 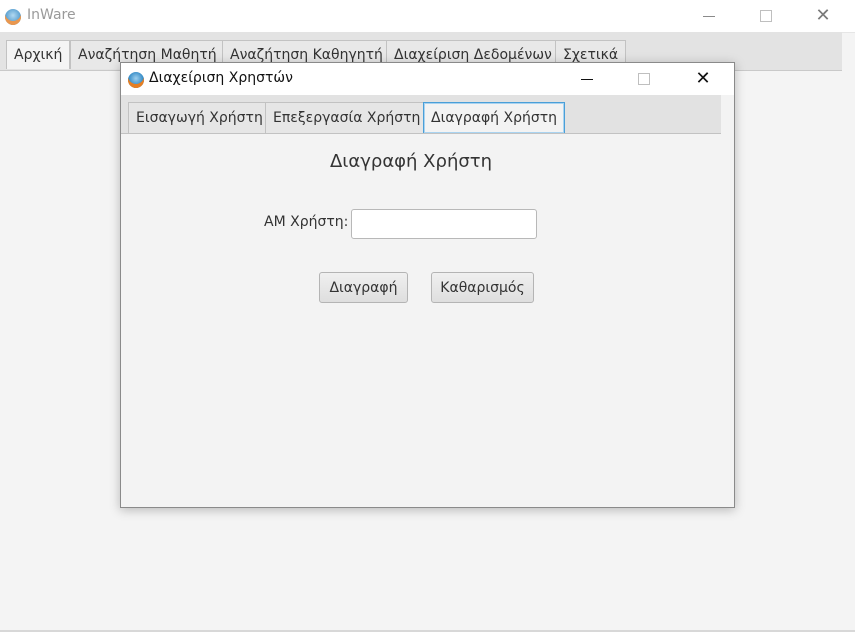 What do you see at coordinates (427, 79) in the screenshot?
I see `dialog-titlebar: Διαχείριση Χρηστών ✕` at bounding box center [427, 79].